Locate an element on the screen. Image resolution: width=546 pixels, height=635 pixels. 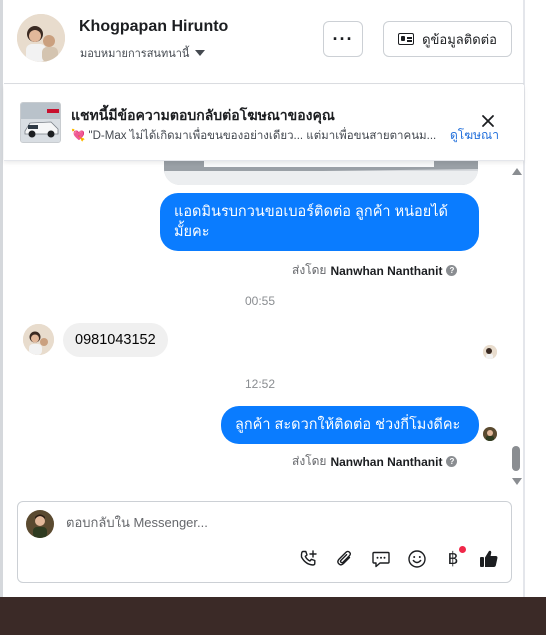
assign-conversation-dropdown: มอบหมายการสนทนานี้ is located at coordinates (143, 53).